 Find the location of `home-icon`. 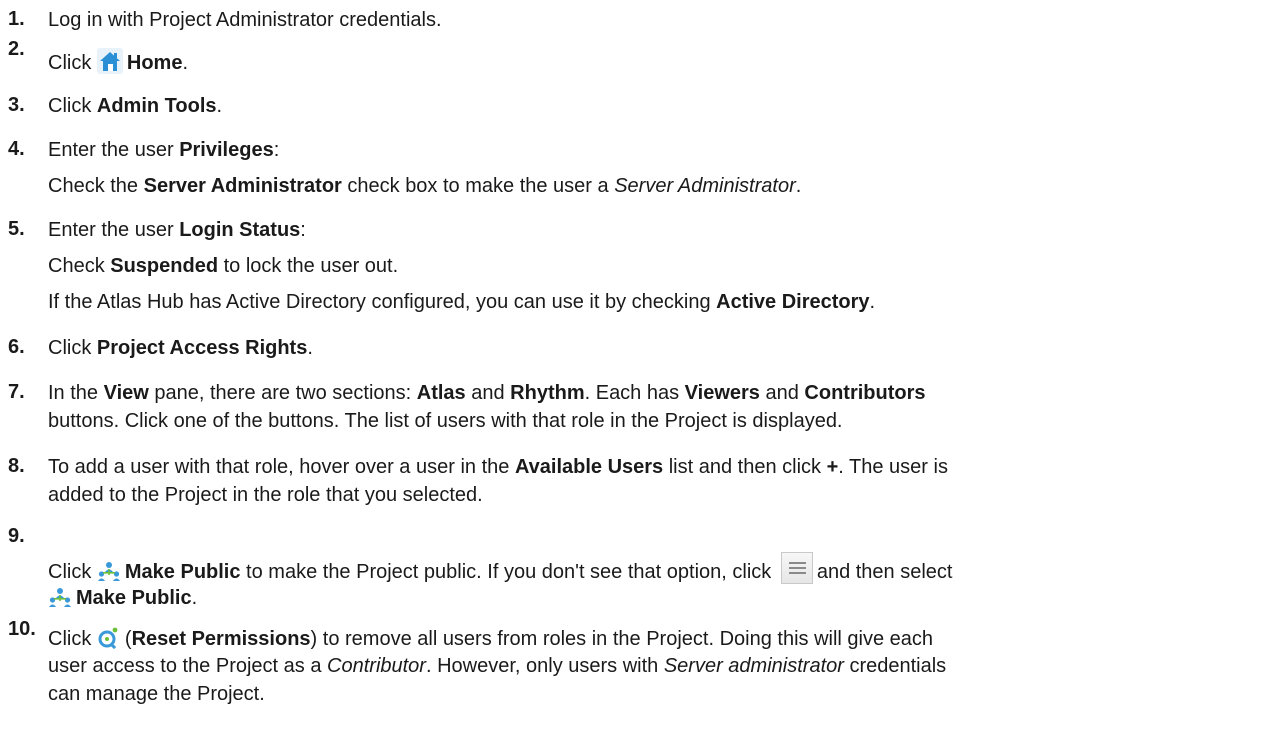

home-icon is located at coordinates (109, 64).